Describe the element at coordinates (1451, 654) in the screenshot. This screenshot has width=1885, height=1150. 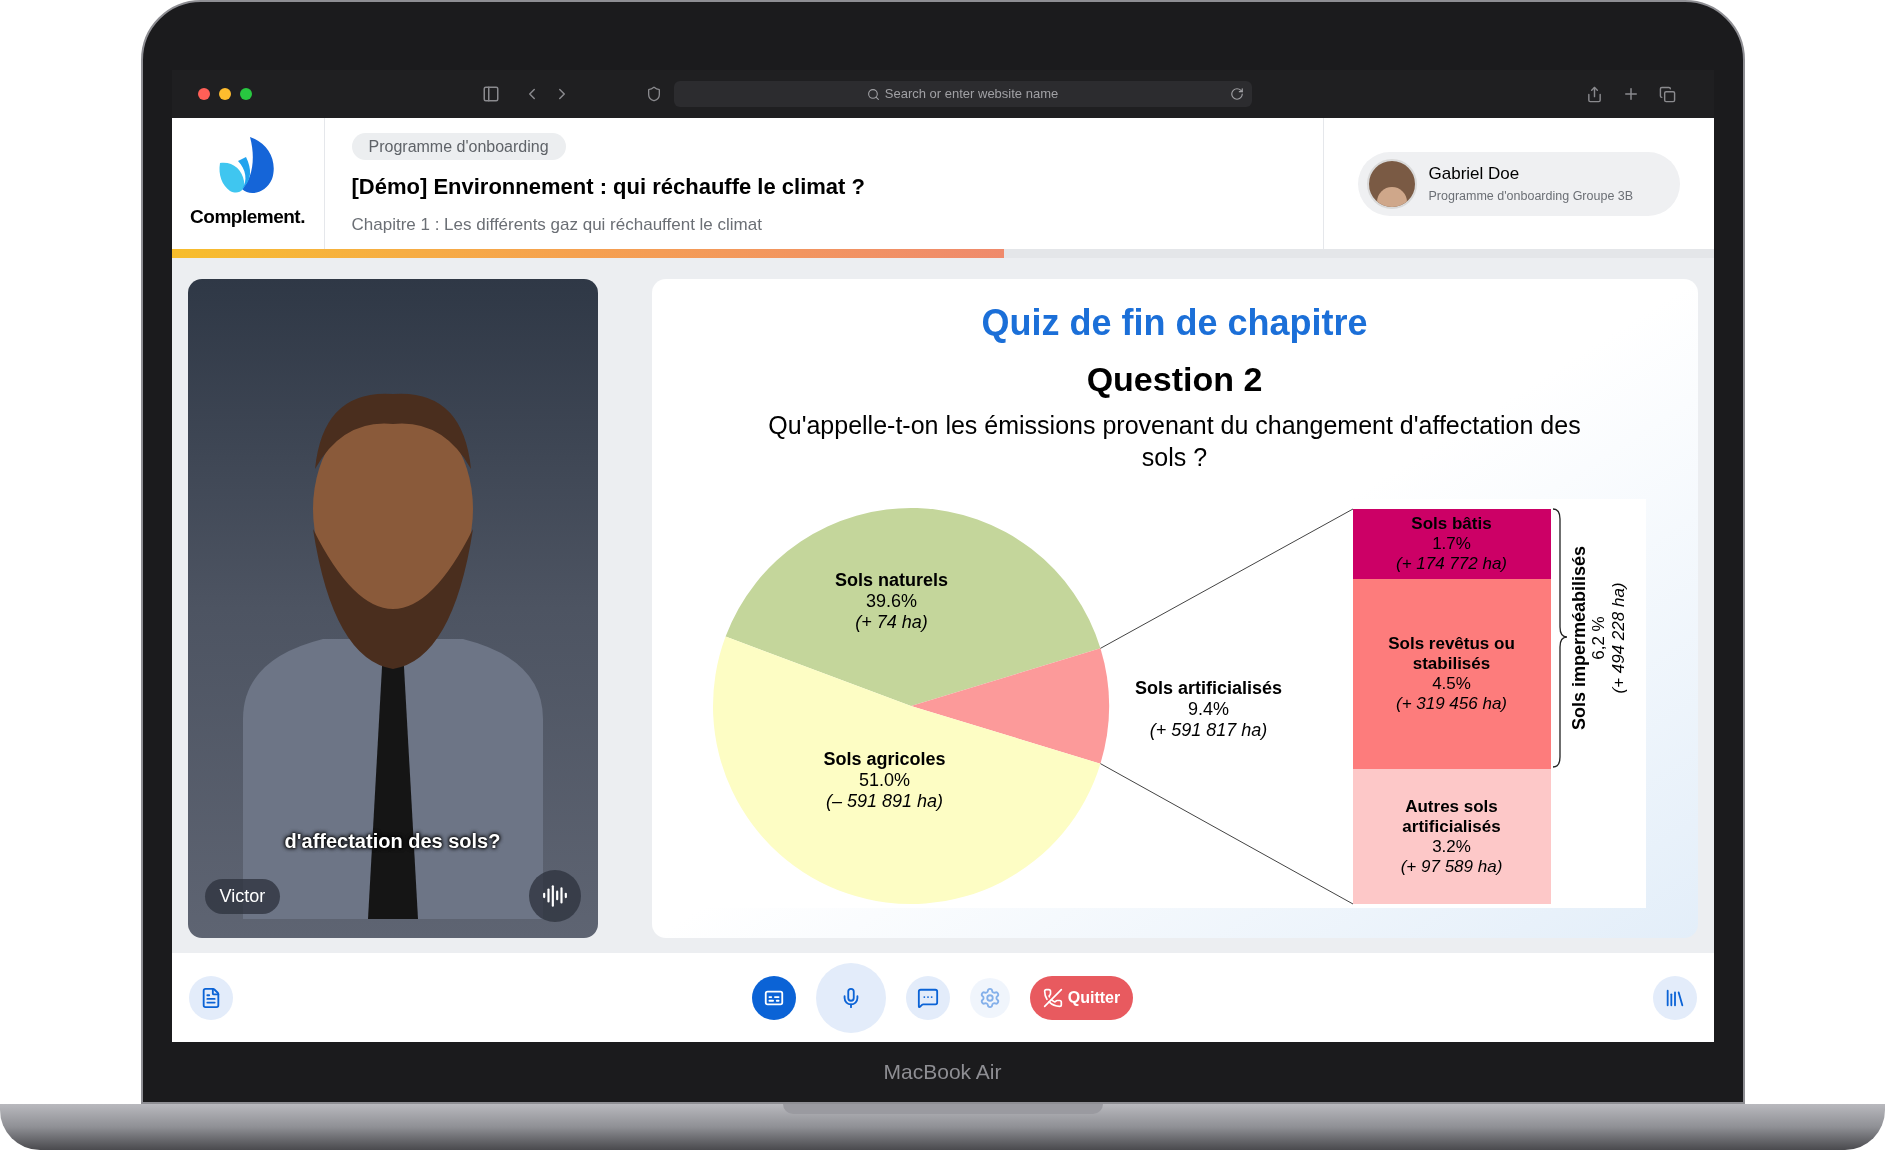
I see `segment-title: Sols revêtus ou stabilisés` at that location.